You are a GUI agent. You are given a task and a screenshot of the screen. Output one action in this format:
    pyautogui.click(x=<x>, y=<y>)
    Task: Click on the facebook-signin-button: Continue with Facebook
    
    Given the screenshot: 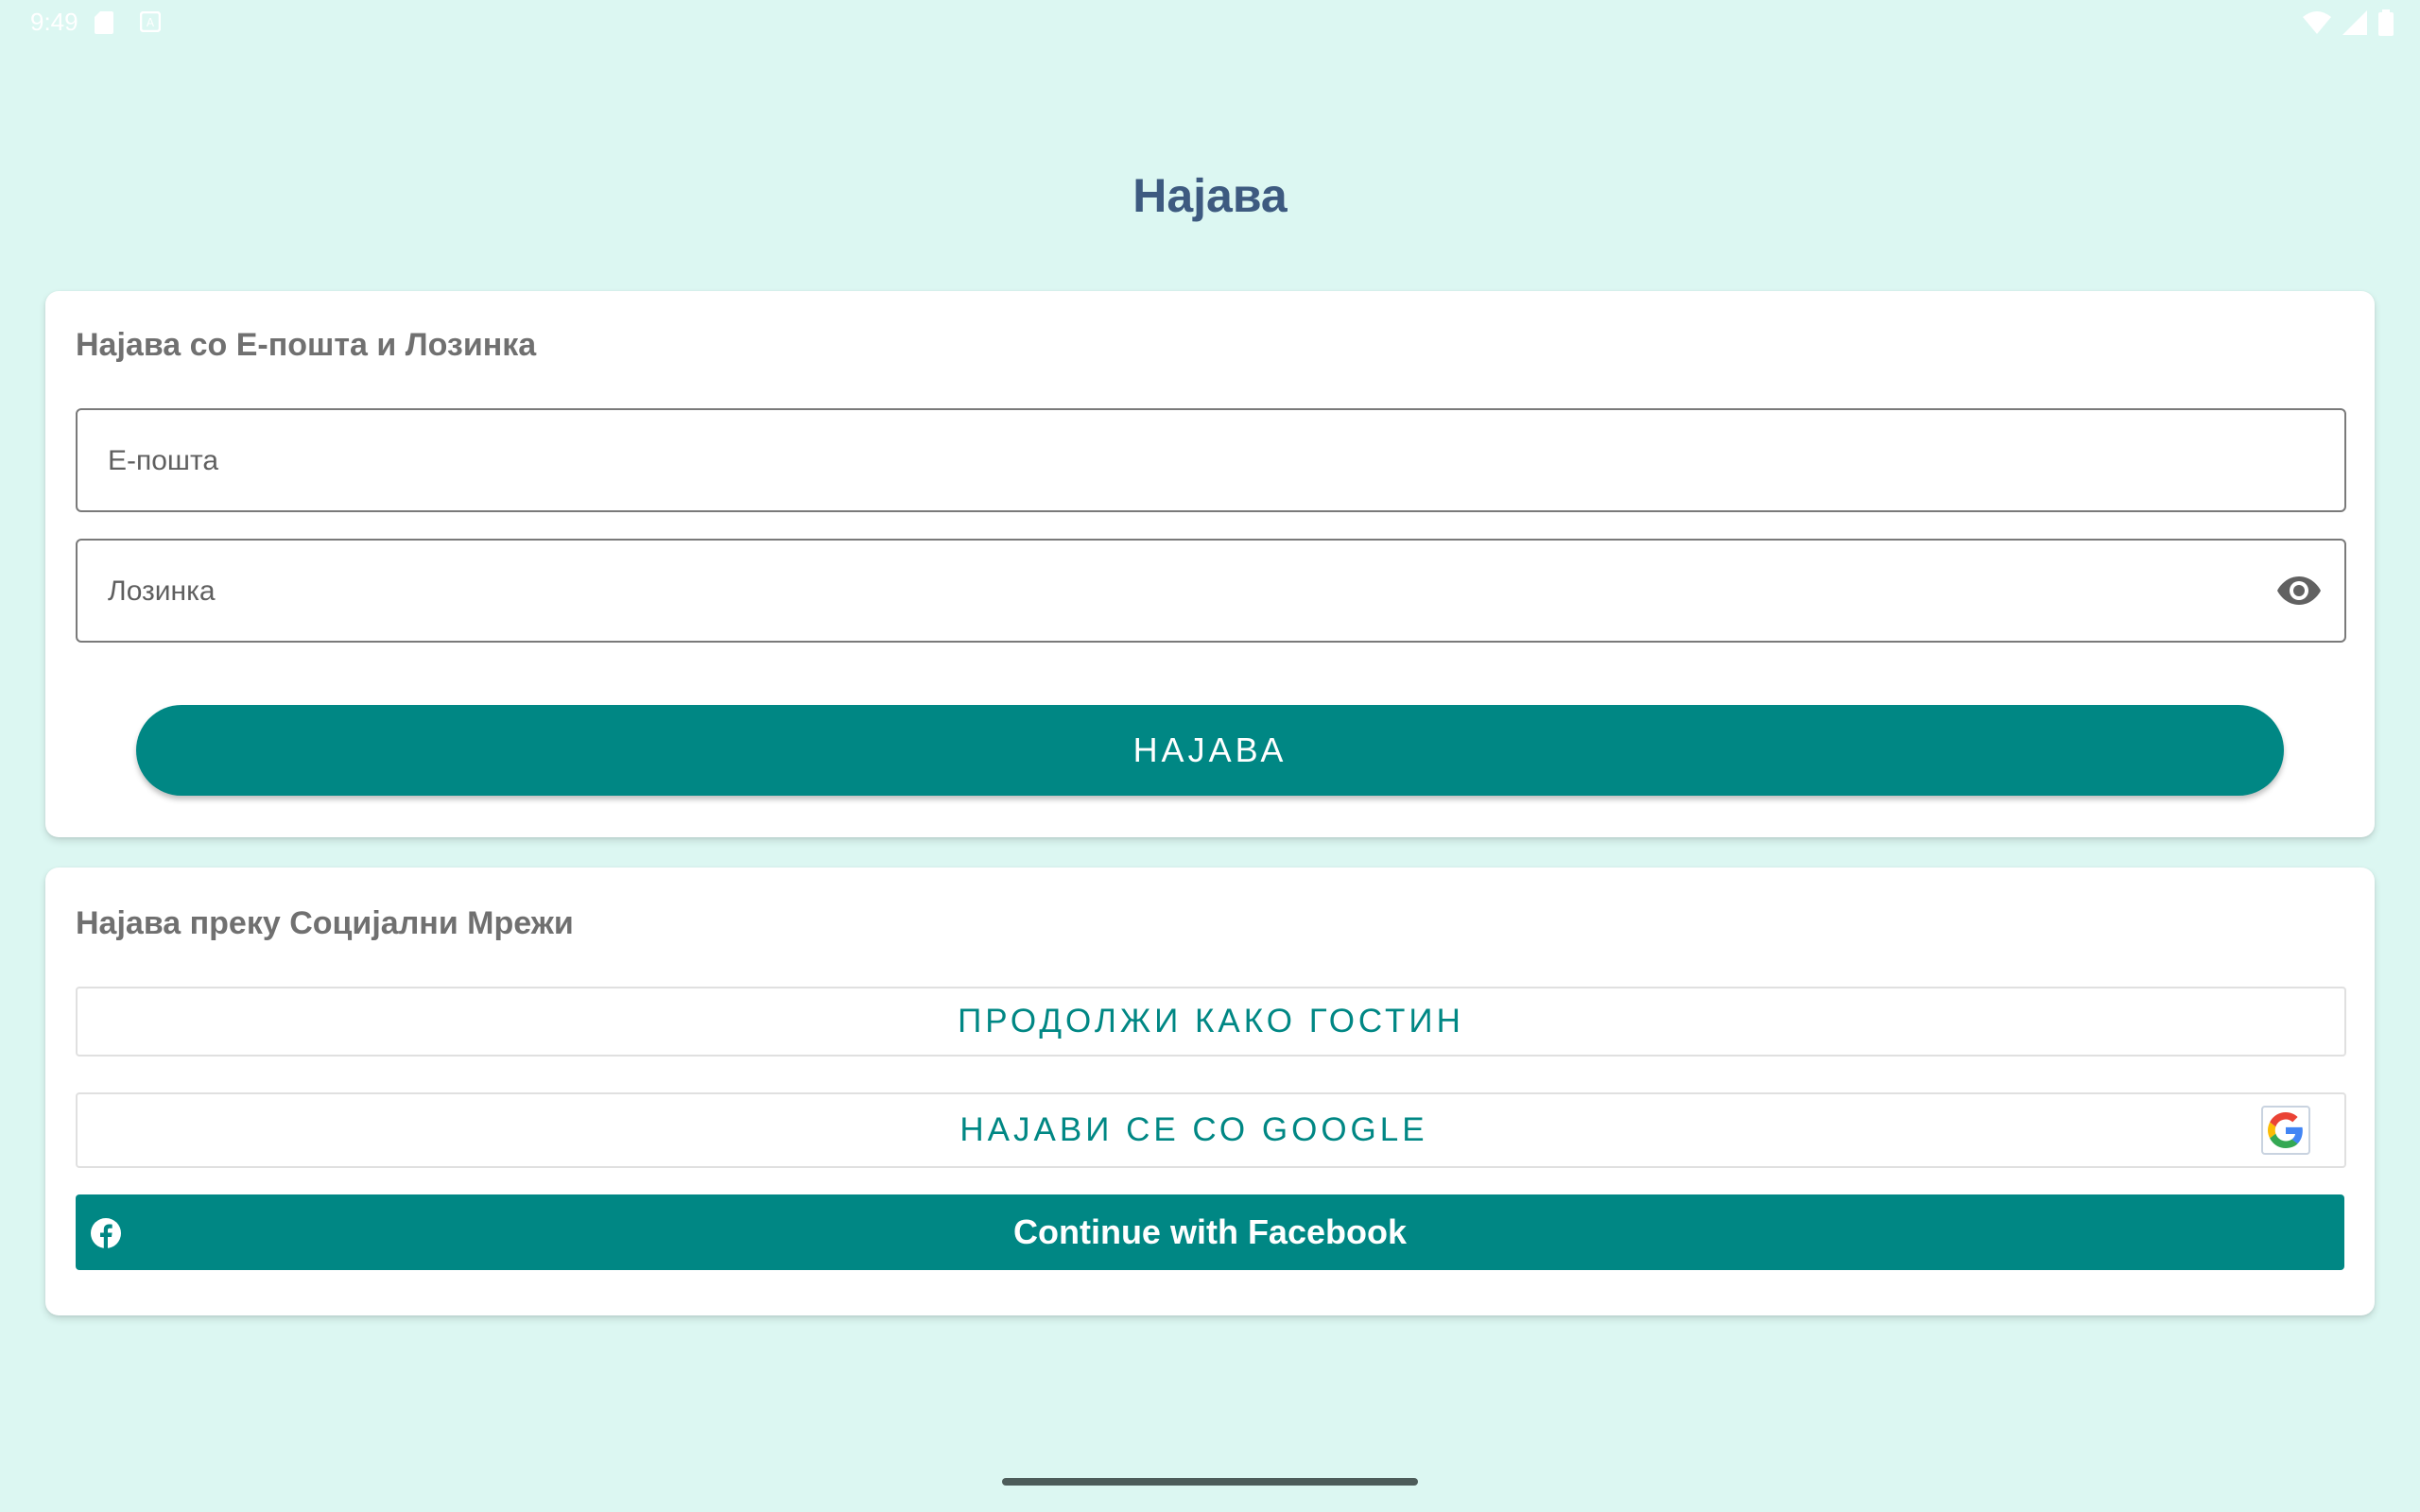 What is the action you would take?
    pyautogui.click(x=1210, y=1232)
    